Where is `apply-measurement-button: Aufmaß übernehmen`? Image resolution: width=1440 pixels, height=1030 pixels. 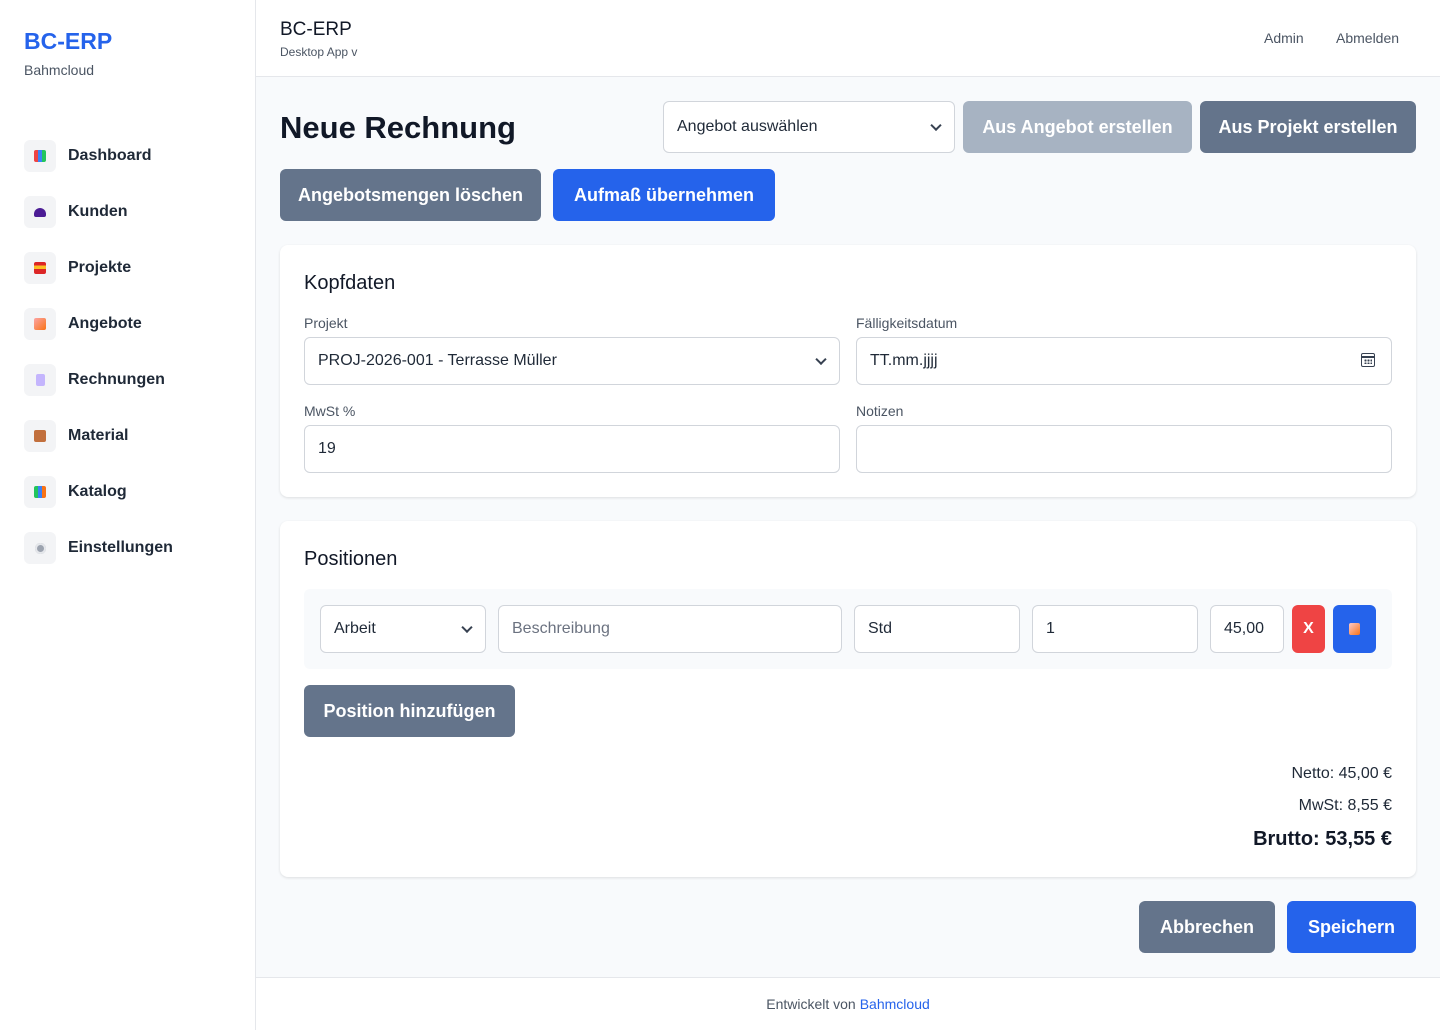
apply-measurement-button: Aufmaß übernehmen is located at coordinates (664, 195).